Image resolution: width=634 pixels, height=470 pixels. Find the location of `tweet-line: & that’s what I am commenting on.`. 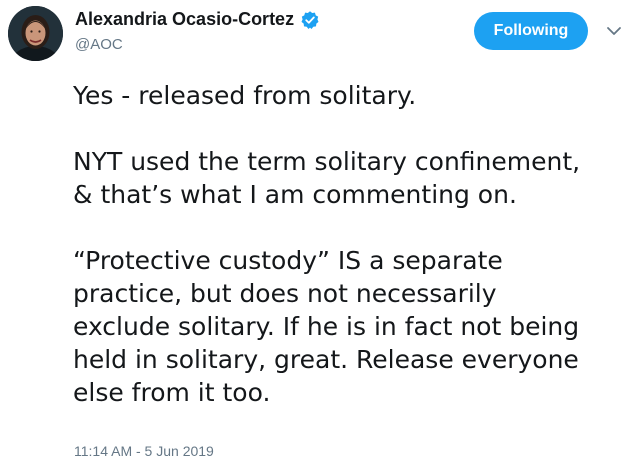

tweet-line: & that’s what I am commenting on. is located at coordinates (295, 194).